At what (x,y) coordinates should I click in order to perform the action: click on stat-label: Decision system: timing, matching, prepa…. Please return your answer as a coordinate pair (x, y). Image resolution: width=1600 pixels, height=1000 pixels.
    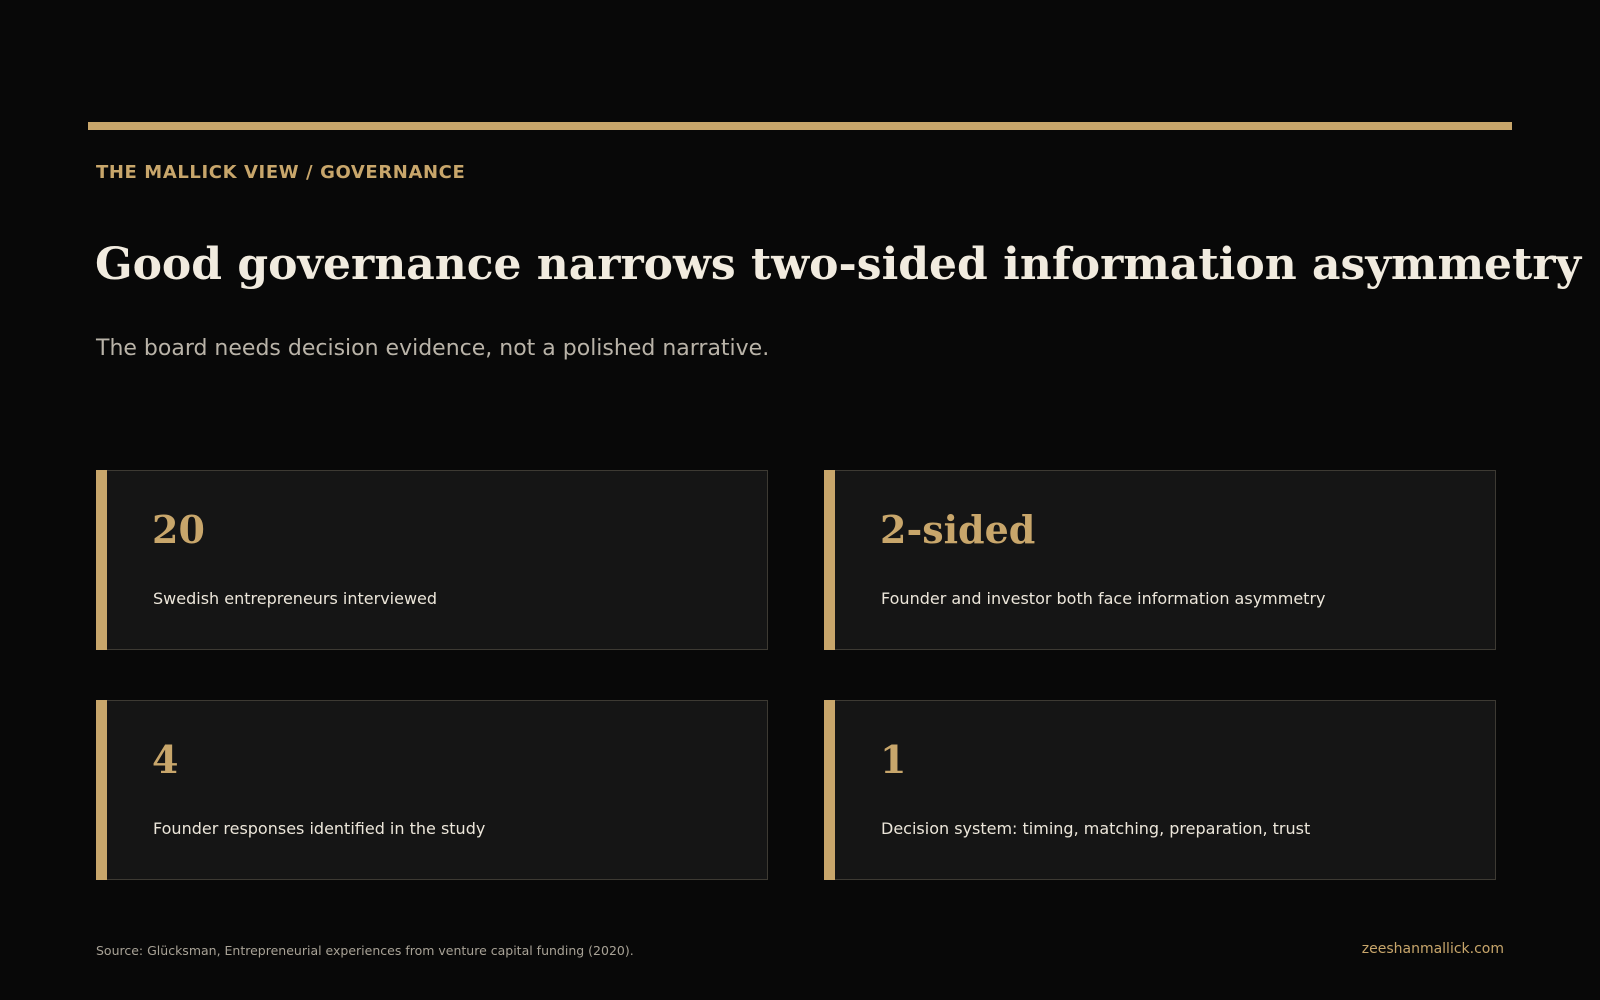
    Looking at the image, I should click on (1096, 828).